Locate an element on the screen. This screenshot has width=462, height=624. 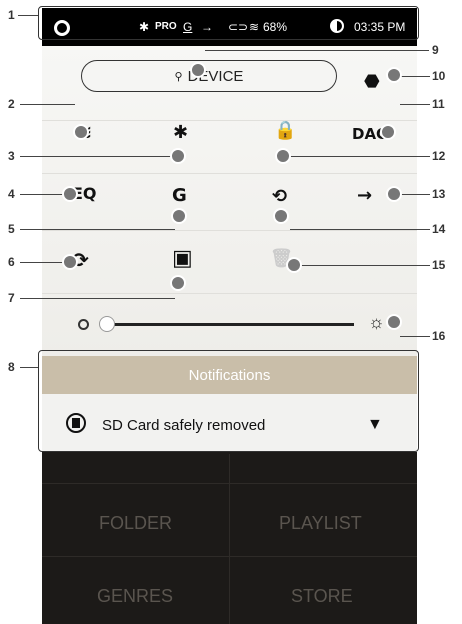
callout-label: 4 is located at coordinates (11, 194).